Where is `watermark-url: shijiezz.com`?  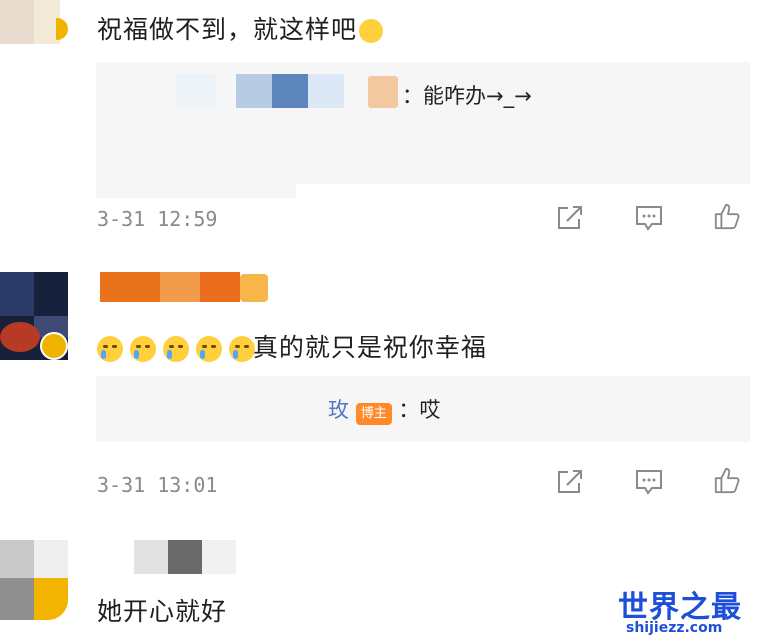
watermark-url: shijiezz.com is located at coordinates (674, 628).